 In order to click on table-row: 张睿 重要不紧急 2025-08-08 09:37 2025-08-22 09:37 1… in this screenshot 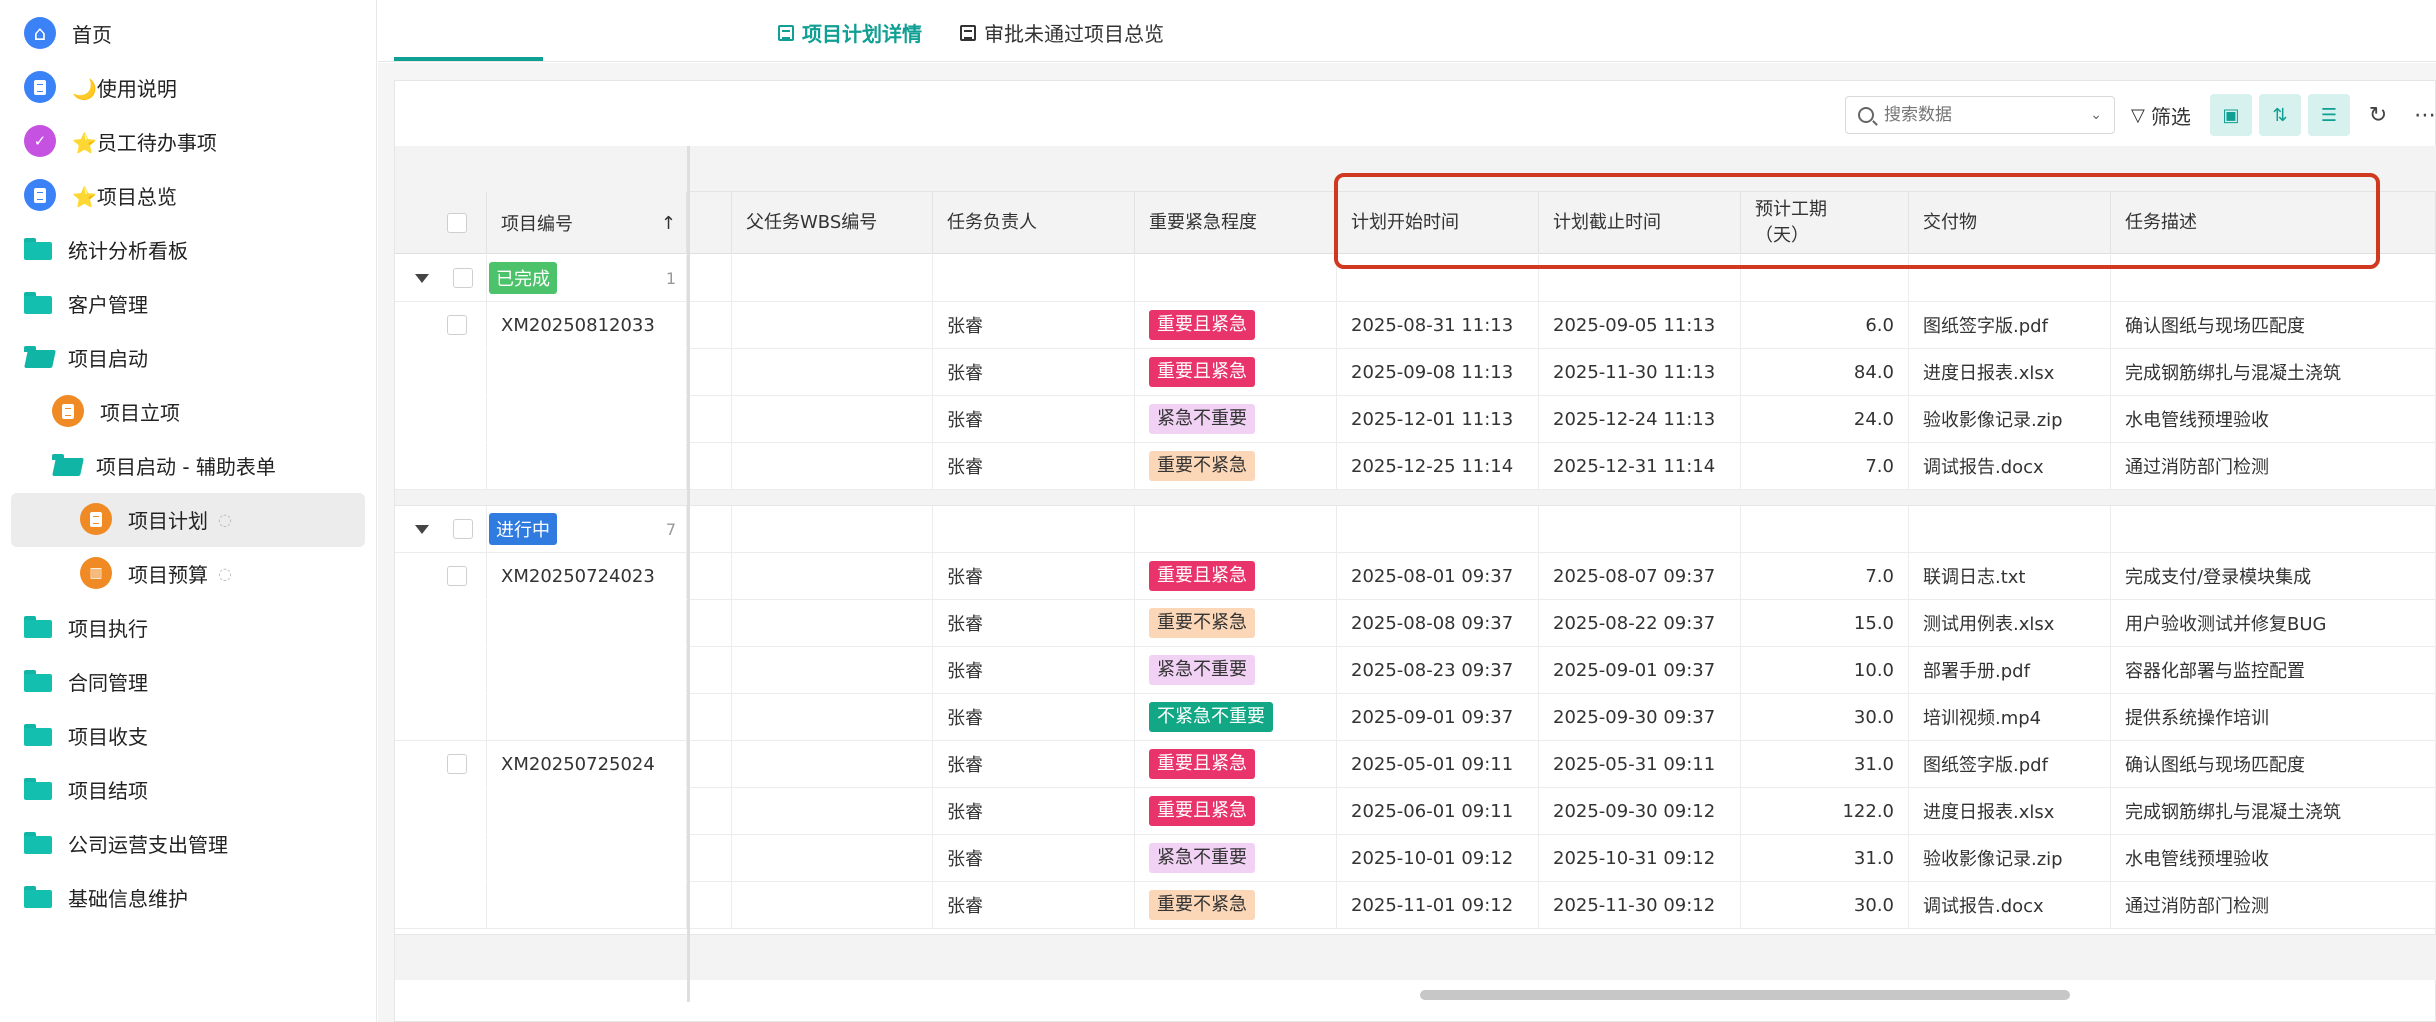, I will do `click(1415, 624)`.